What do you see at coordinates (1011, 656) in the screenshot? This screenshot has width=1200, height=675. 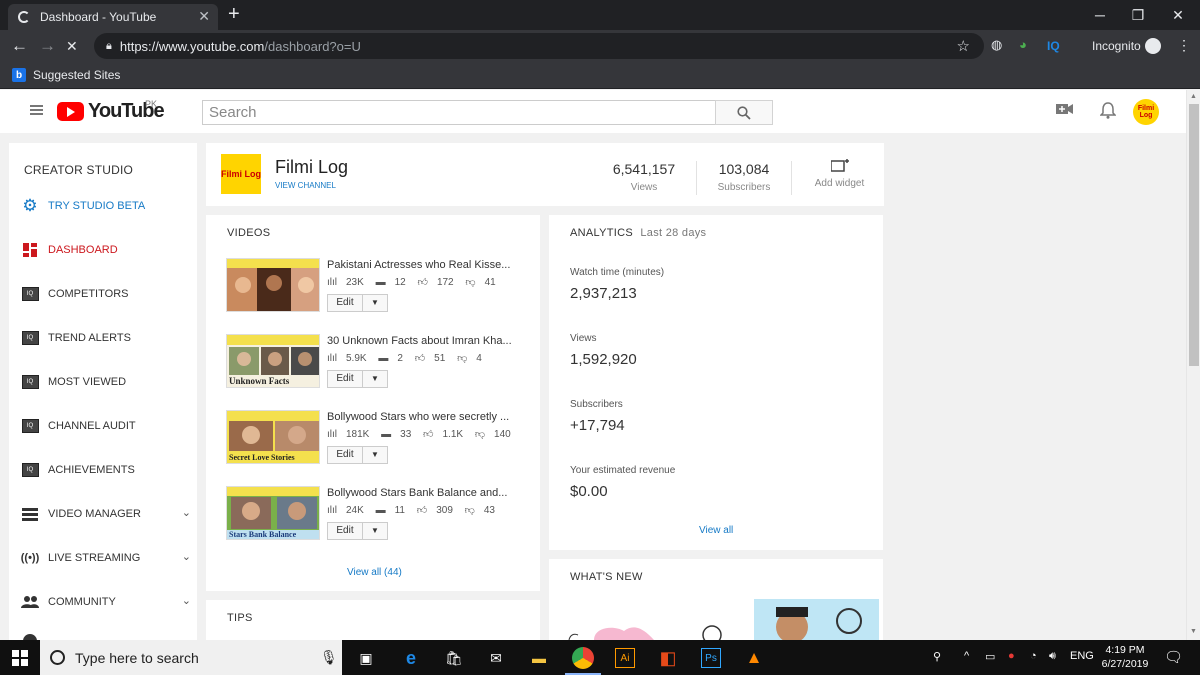 I see `network-warning-icon: ●` at bounding box center [1011, 656].